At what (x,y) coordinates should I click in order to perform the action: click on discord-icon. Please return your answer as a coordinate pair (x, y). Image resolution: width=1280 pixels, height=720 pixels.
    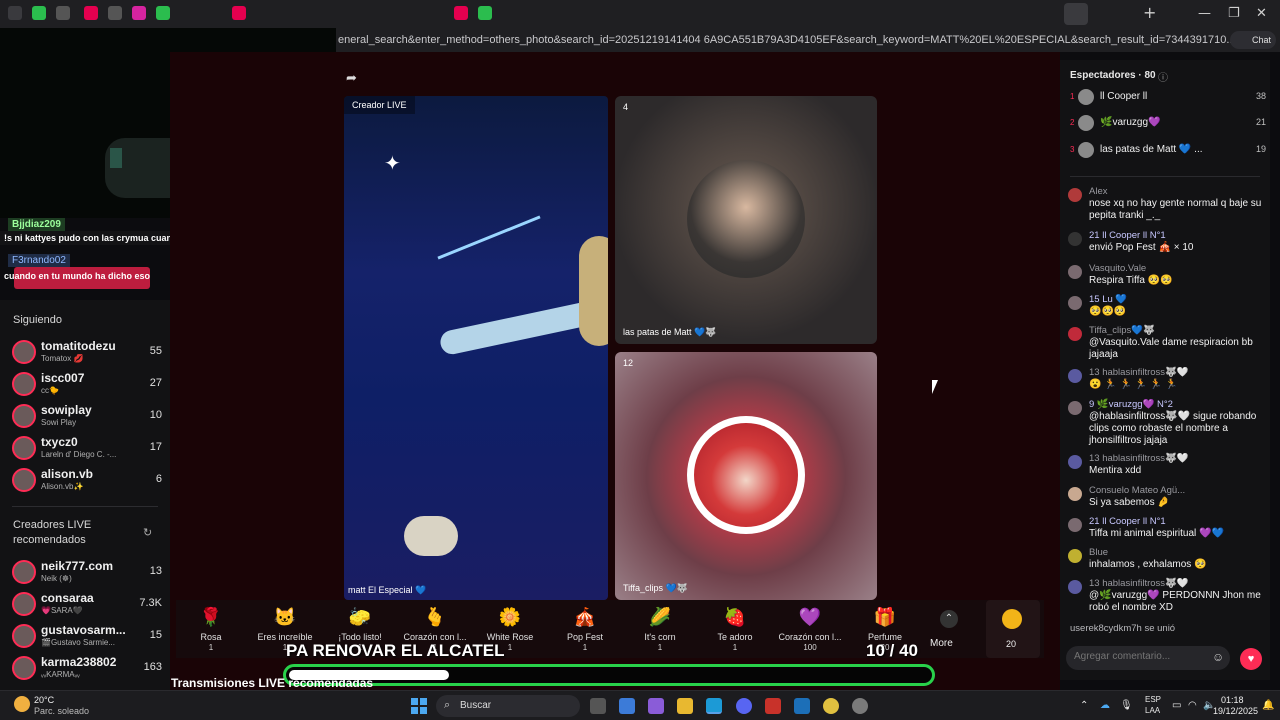
    Looking at the image, I should click on (744, 706).